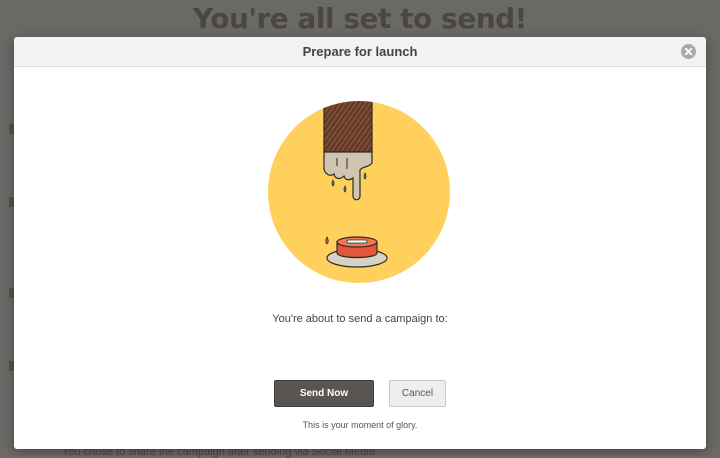  I want to click on cancel-button: Cancel, so click(417, 393).